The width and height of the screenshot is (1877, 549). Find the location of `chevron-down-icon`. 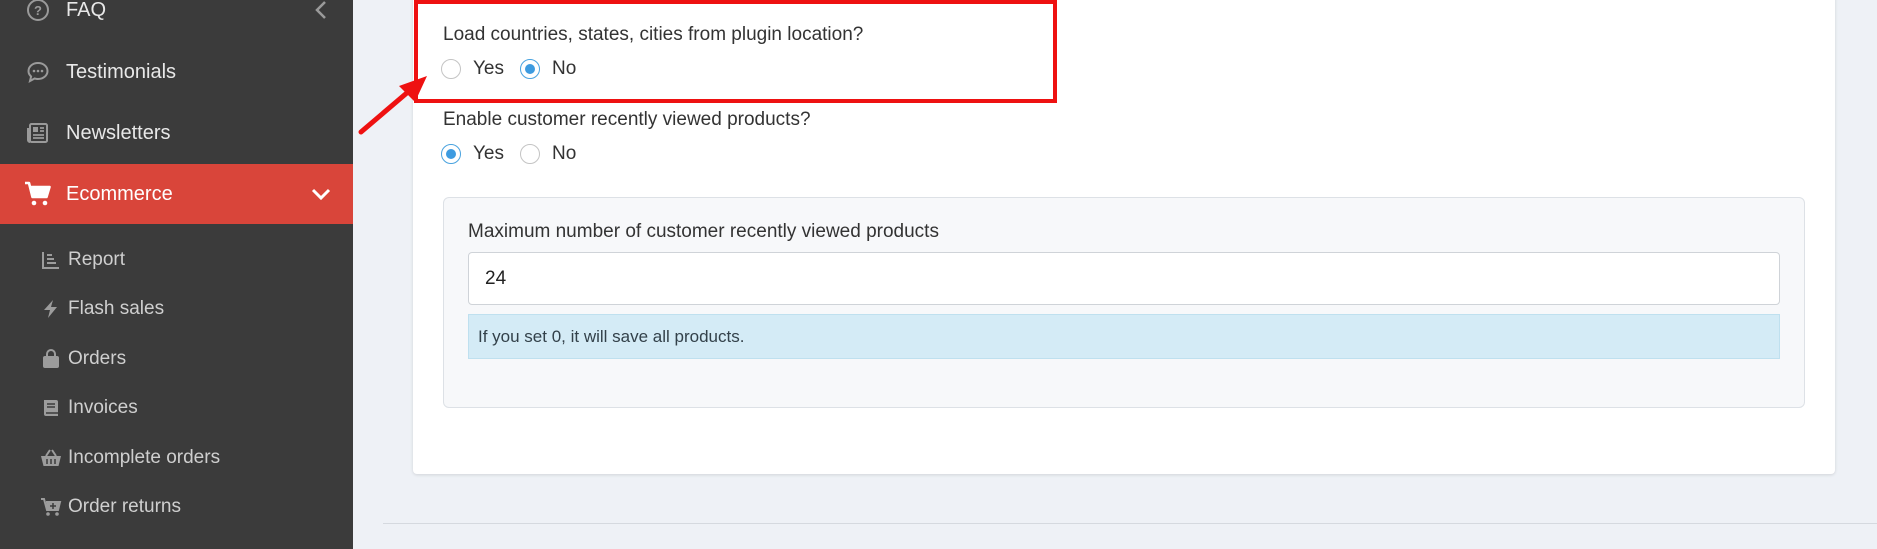

chevron-down-icon is located at coordinates (321, 194).